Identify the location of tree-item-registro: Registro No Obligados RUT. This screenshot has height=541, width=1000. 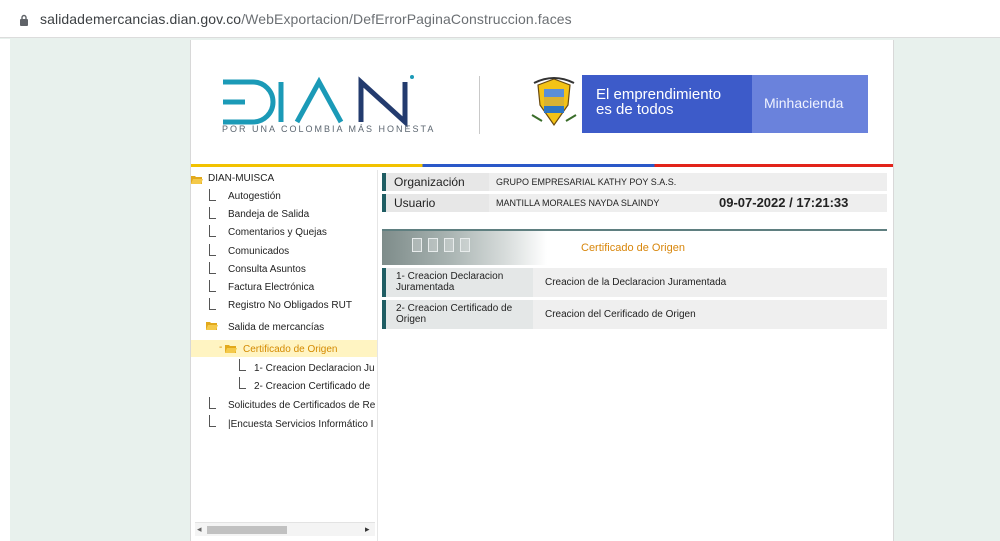
(290, 305).